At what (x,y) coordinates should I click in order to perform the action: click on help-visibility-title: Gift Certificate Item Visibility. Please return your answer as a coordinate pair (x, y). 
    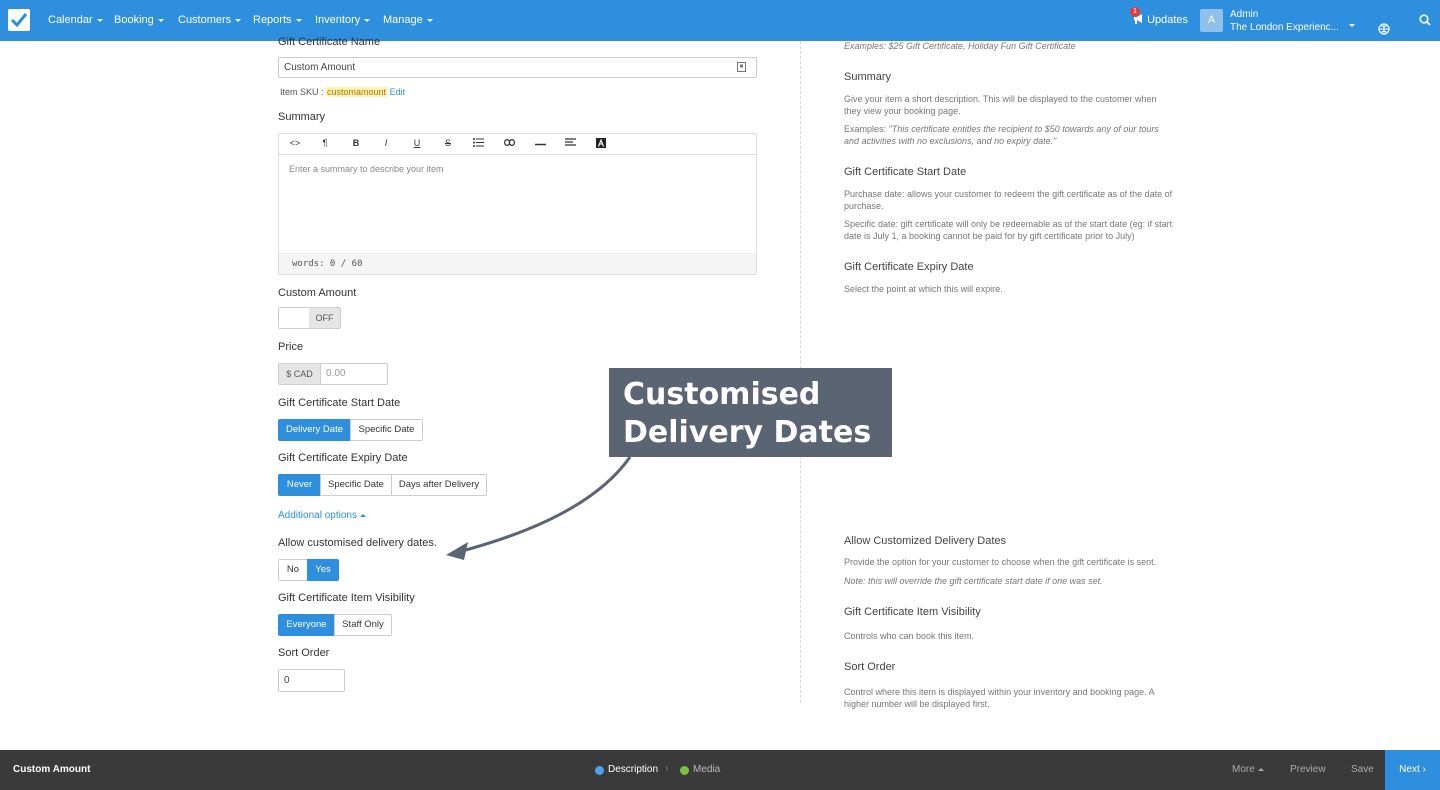
    Looking at the image, I should click on (912, 612).